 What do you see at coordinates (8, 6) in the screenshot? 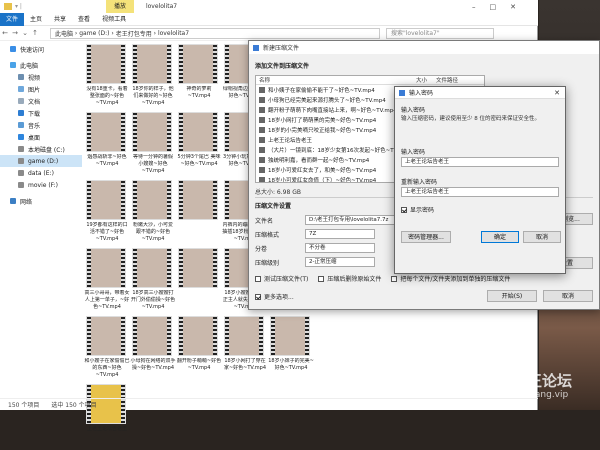
I see `folder-icon` at bounding box center [8, 6].